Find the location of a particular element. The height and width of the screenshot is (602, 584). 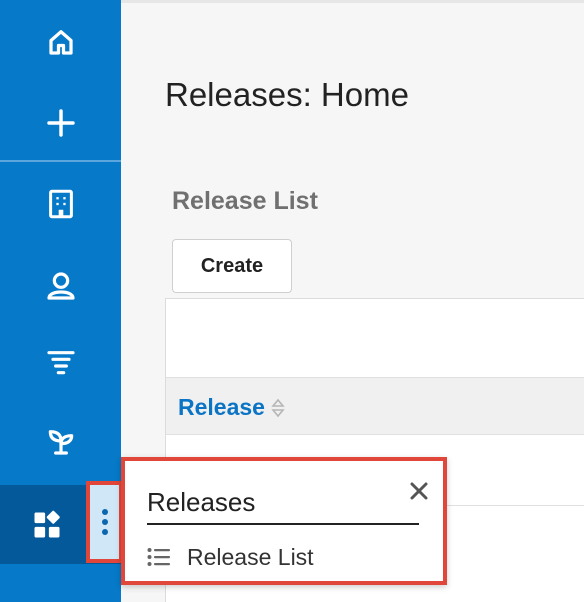

sidebar-item-quick-create is located at coordinates (60, 123).